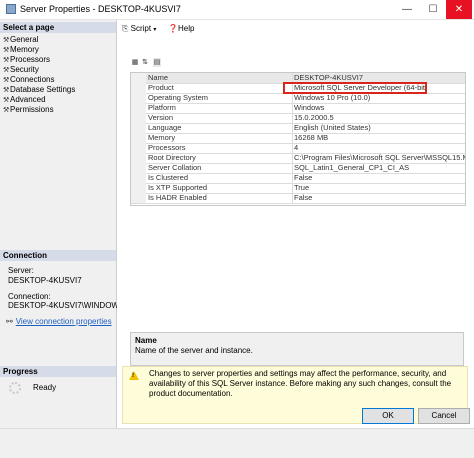 Image resolution: width=474 pixels, height=458 pixels. Describe the element at coordinates (24, 49) in the screenshot. I see `page-label: Memory` at that location.